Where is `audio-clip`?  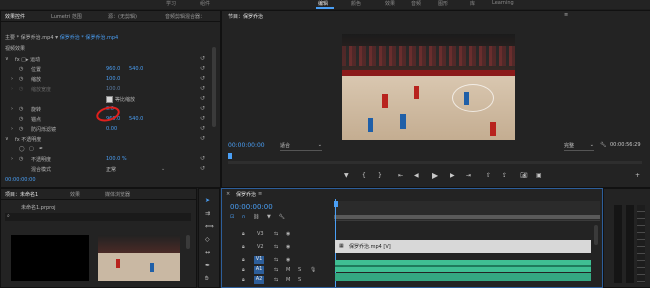 audio-clip is located at coordinates (463, 266).